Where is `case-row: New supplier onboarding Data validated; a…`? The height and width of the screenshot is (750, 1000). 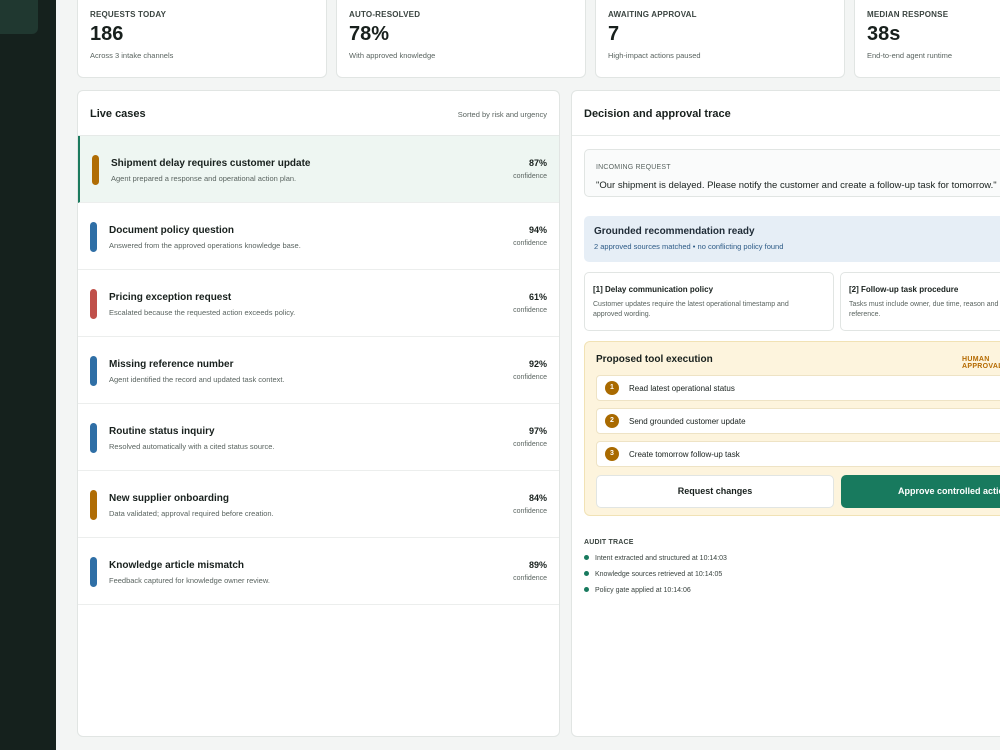
case-row: New supplier onboarding Data validated; a… is located at coordinates (318, 504).